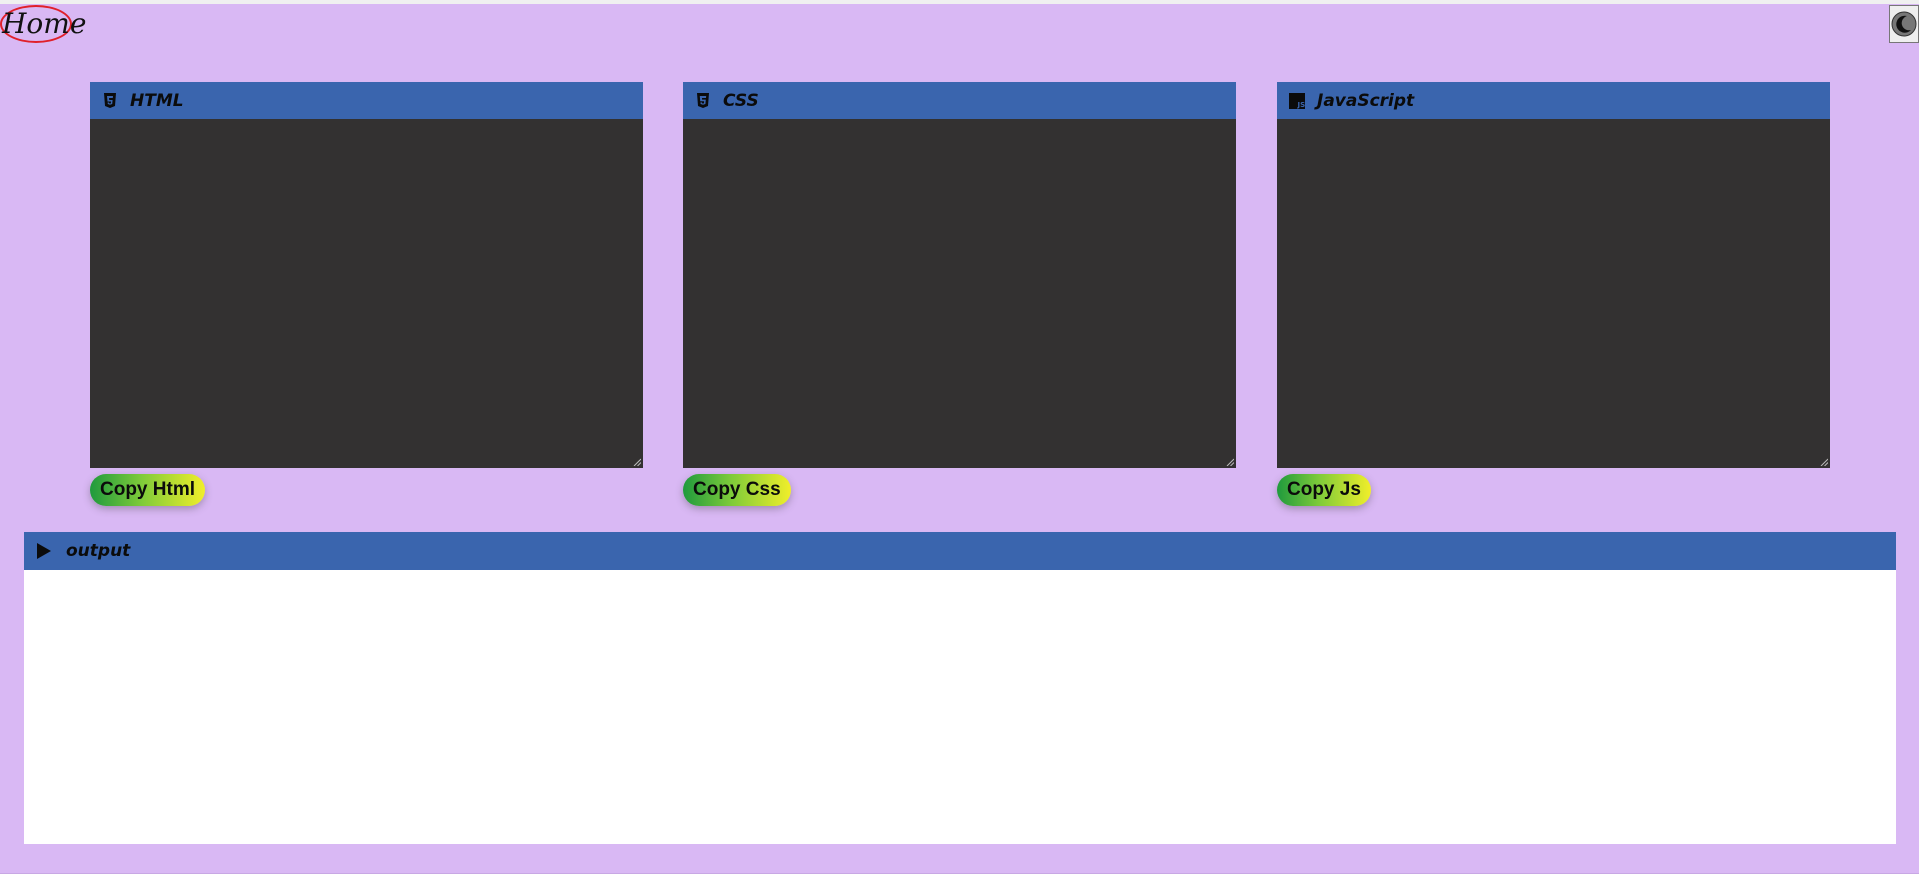 Image resolution: width=1919 pixels, height=874 pixels. Describe the element at coordinates (110, 100) in the screenshot. I see `html5-icon` at that location.